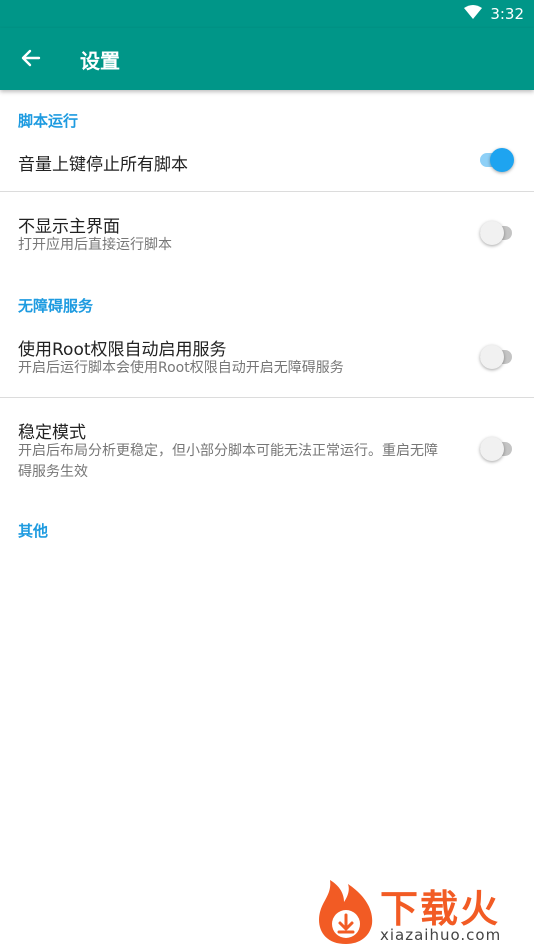 The image size is (534, 949). I want to click on watermark-logo: 下载火 xiazaihuo.com, so click(422, 911).